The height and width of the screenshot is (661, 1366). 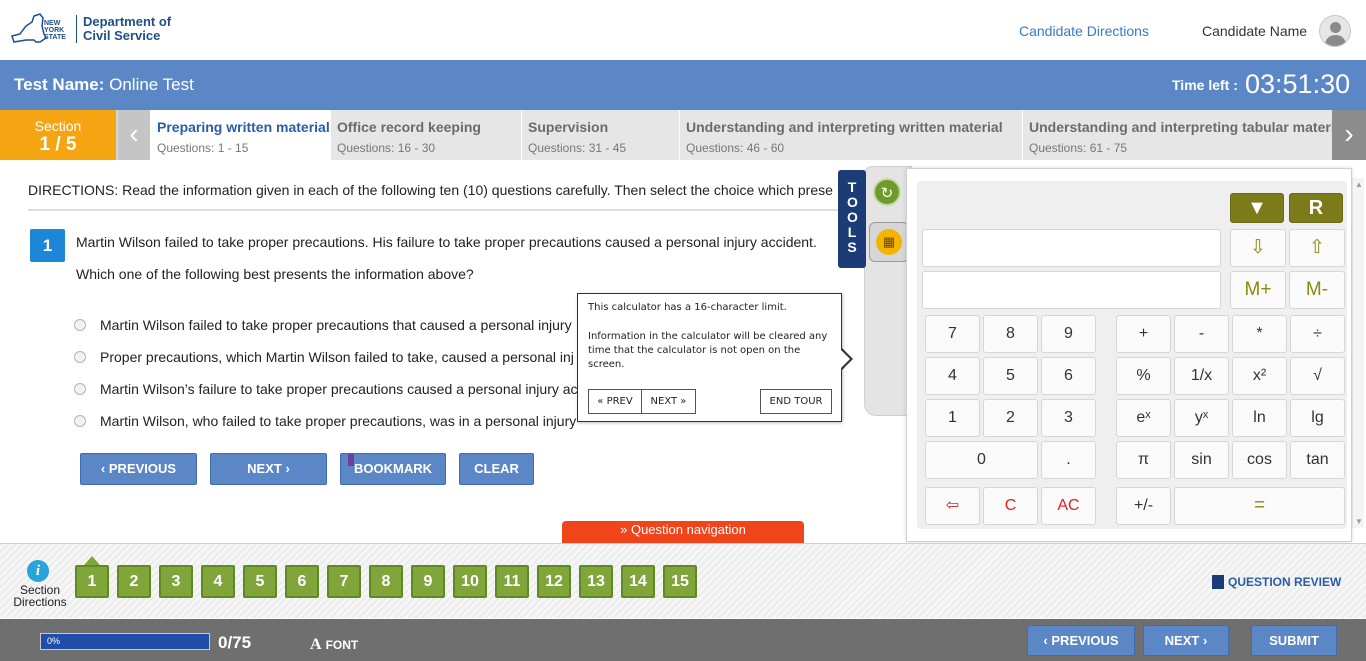 What do you see at coordinates (334, 645) in the screenshot?
I see `font-button: A FONT` at bounding box center [334, 645].